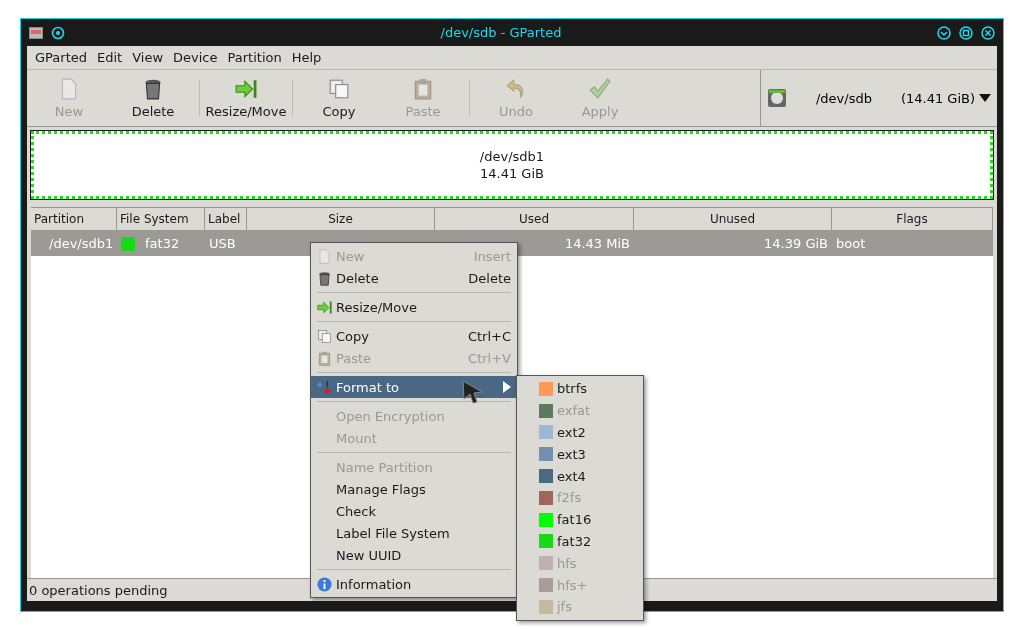 This screenshot has width=1024, height=630. Describe the element at coordinates (162, 243) in the screenshot. I see `table-cell: fat32` at that location.